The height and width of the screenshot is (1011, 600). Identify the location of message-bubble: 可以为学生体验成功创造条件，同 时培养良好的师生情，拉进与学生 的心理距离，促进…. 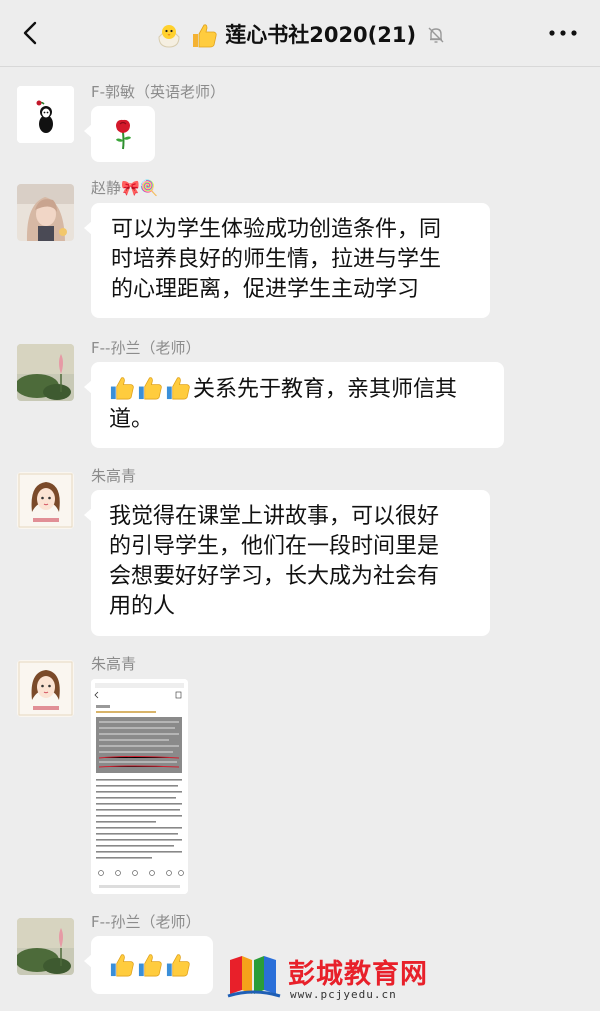
(287, 260).